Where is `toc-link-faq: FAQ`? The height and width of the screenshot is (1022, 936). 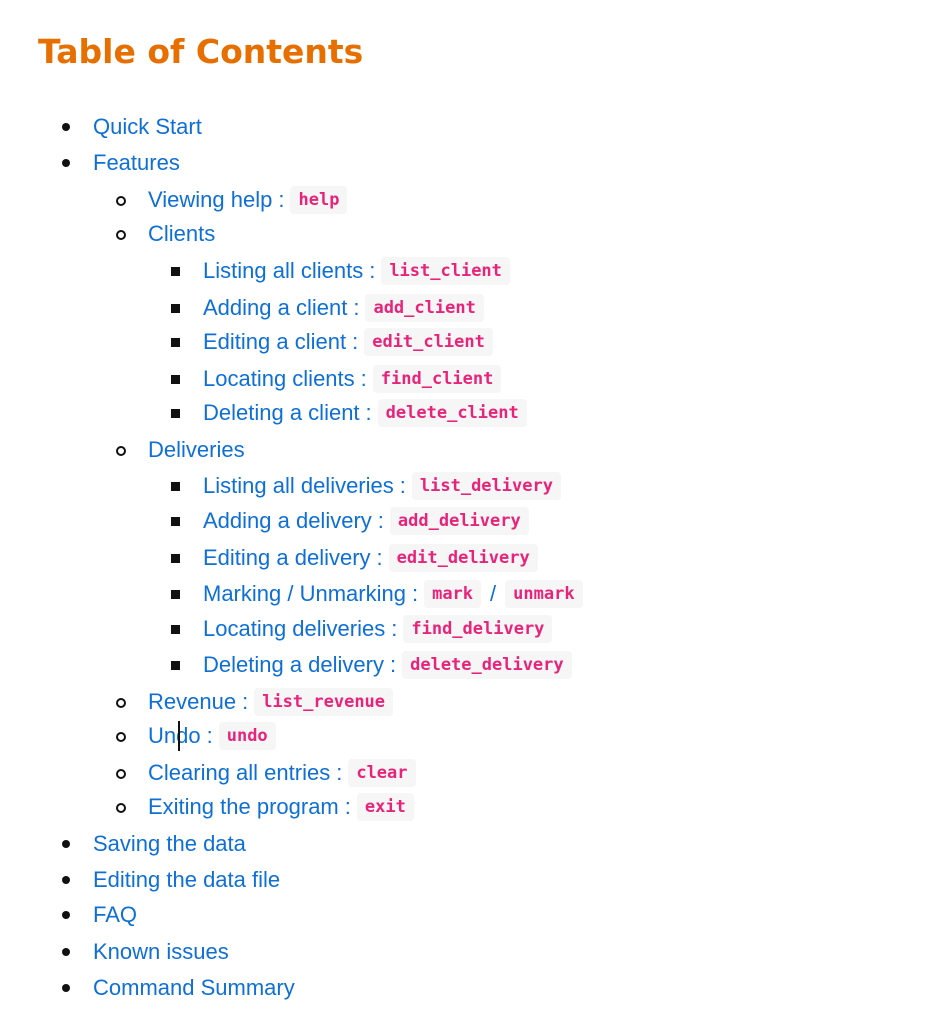 toc-link-faq: FAQ is located at coordinates (115, 915).